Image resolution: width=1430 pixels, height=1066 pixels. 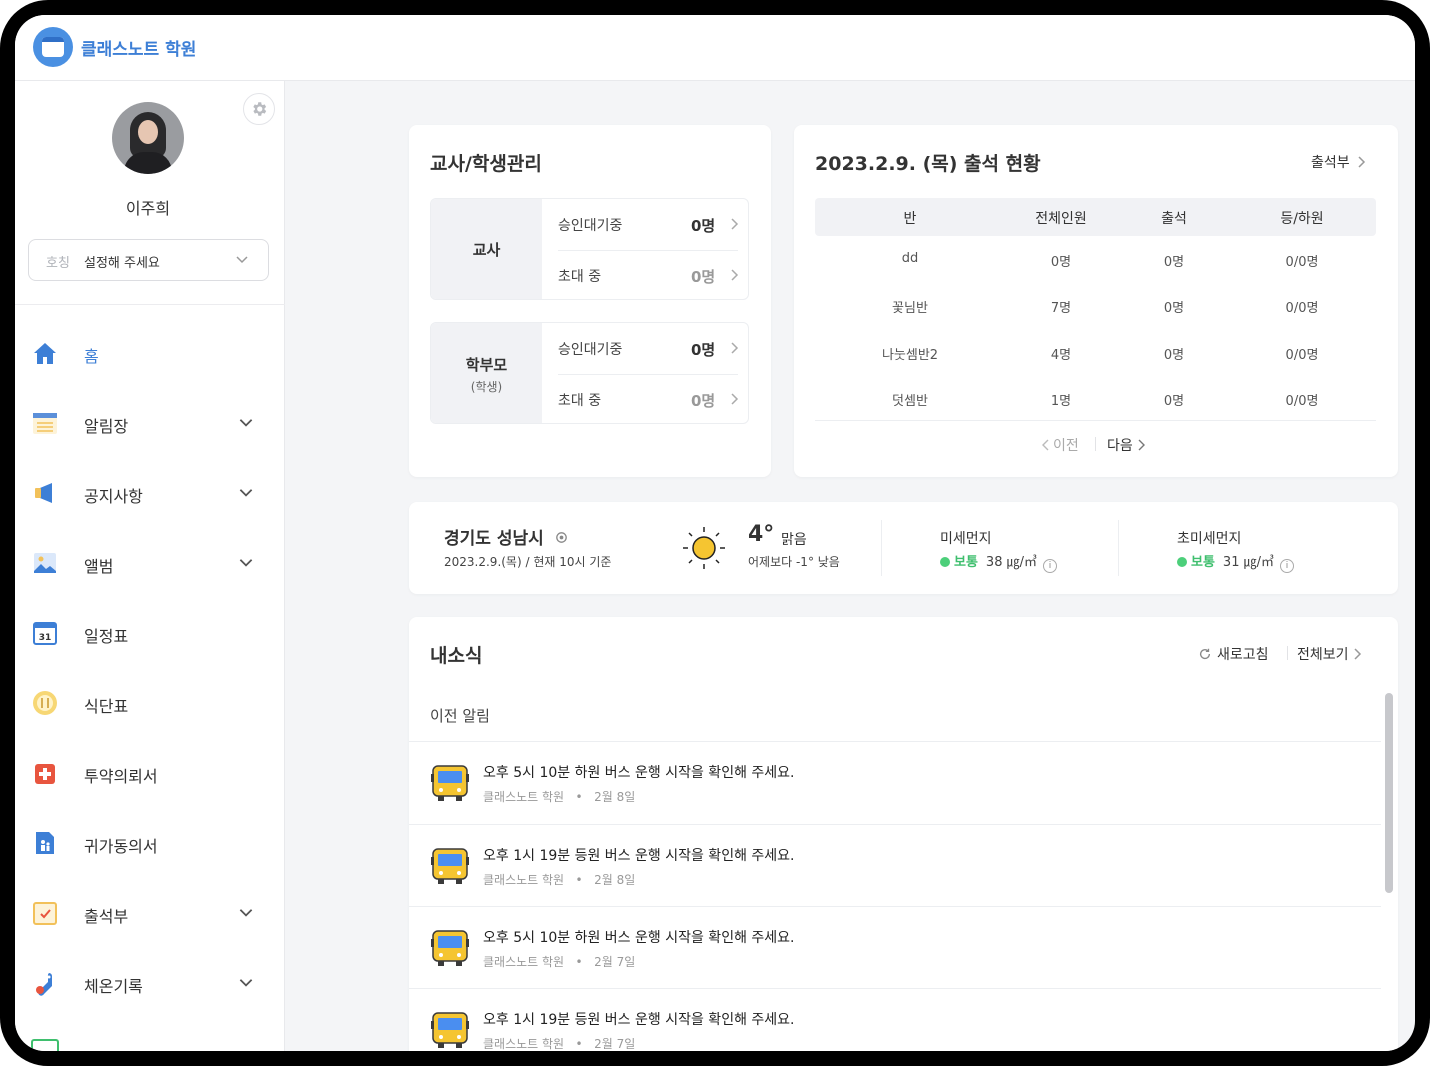 What do you see at coordinates (150, 633) in the screenshot?
I see `sidebar-item-schedule: 31 일정표` at bounding box center [150, 633].